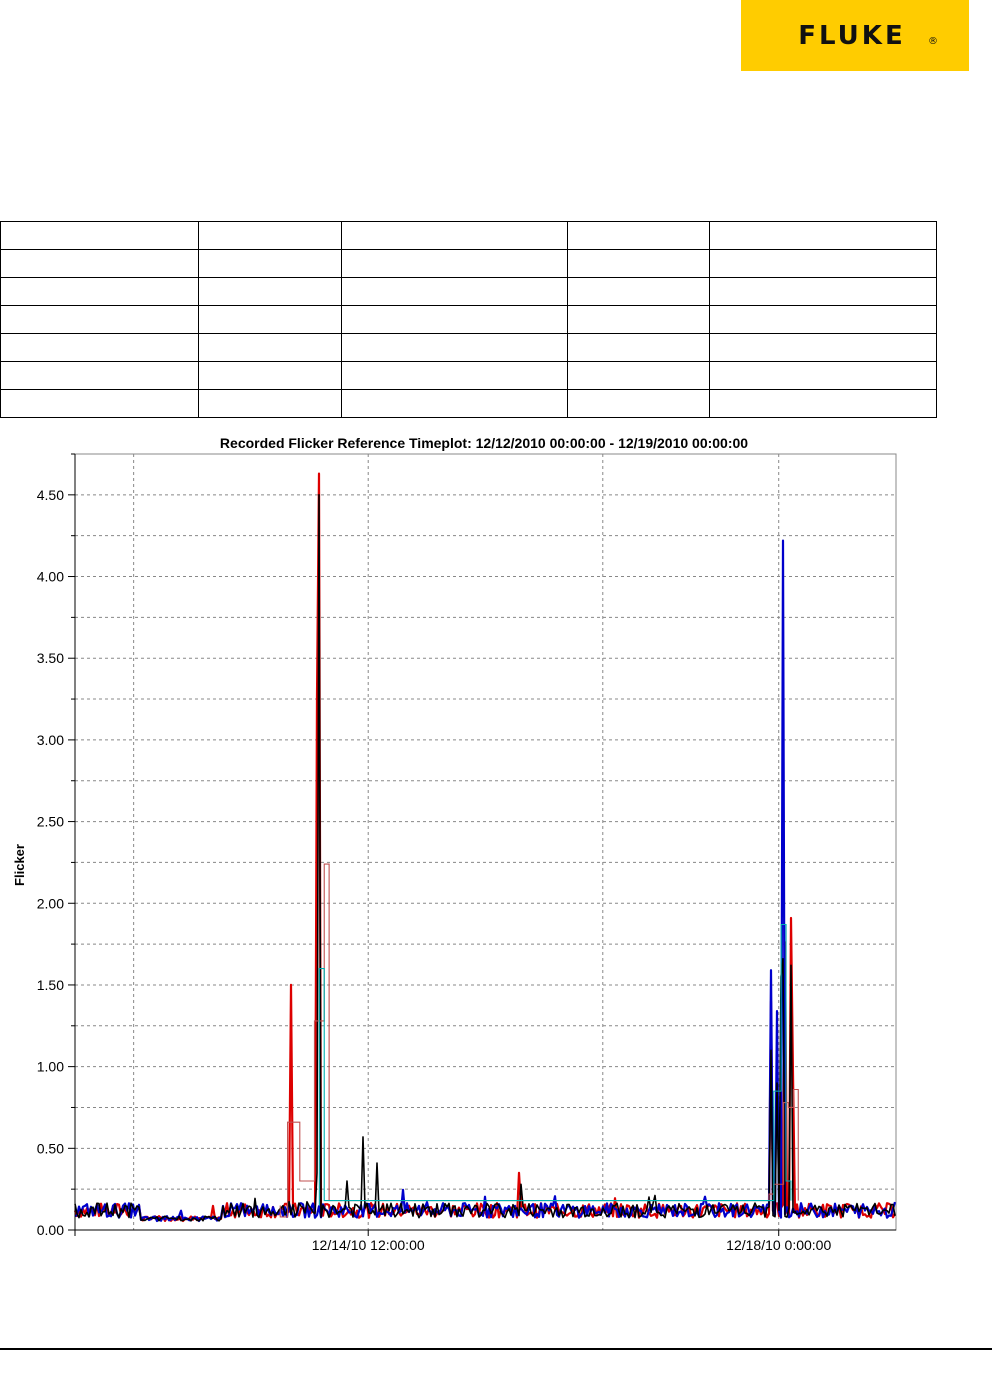 The width and height of the screenshot is (992, 1385). Describe the element at coordinates (933, 41) in the screenshot. I see `registered-mark: ®` at that location.